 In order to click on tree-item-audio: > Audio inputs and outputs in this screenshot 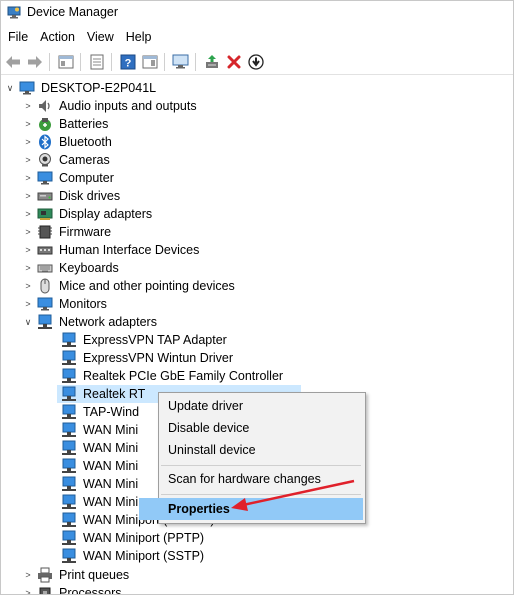, I will do `click(111, 106)`.